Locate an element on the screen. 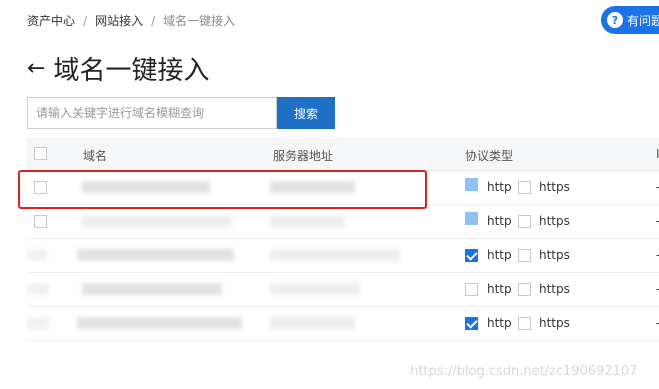 The width and height of the screenshot is (659, 389). page-title: 域名一键接入 is located at coordinates (131, 71).